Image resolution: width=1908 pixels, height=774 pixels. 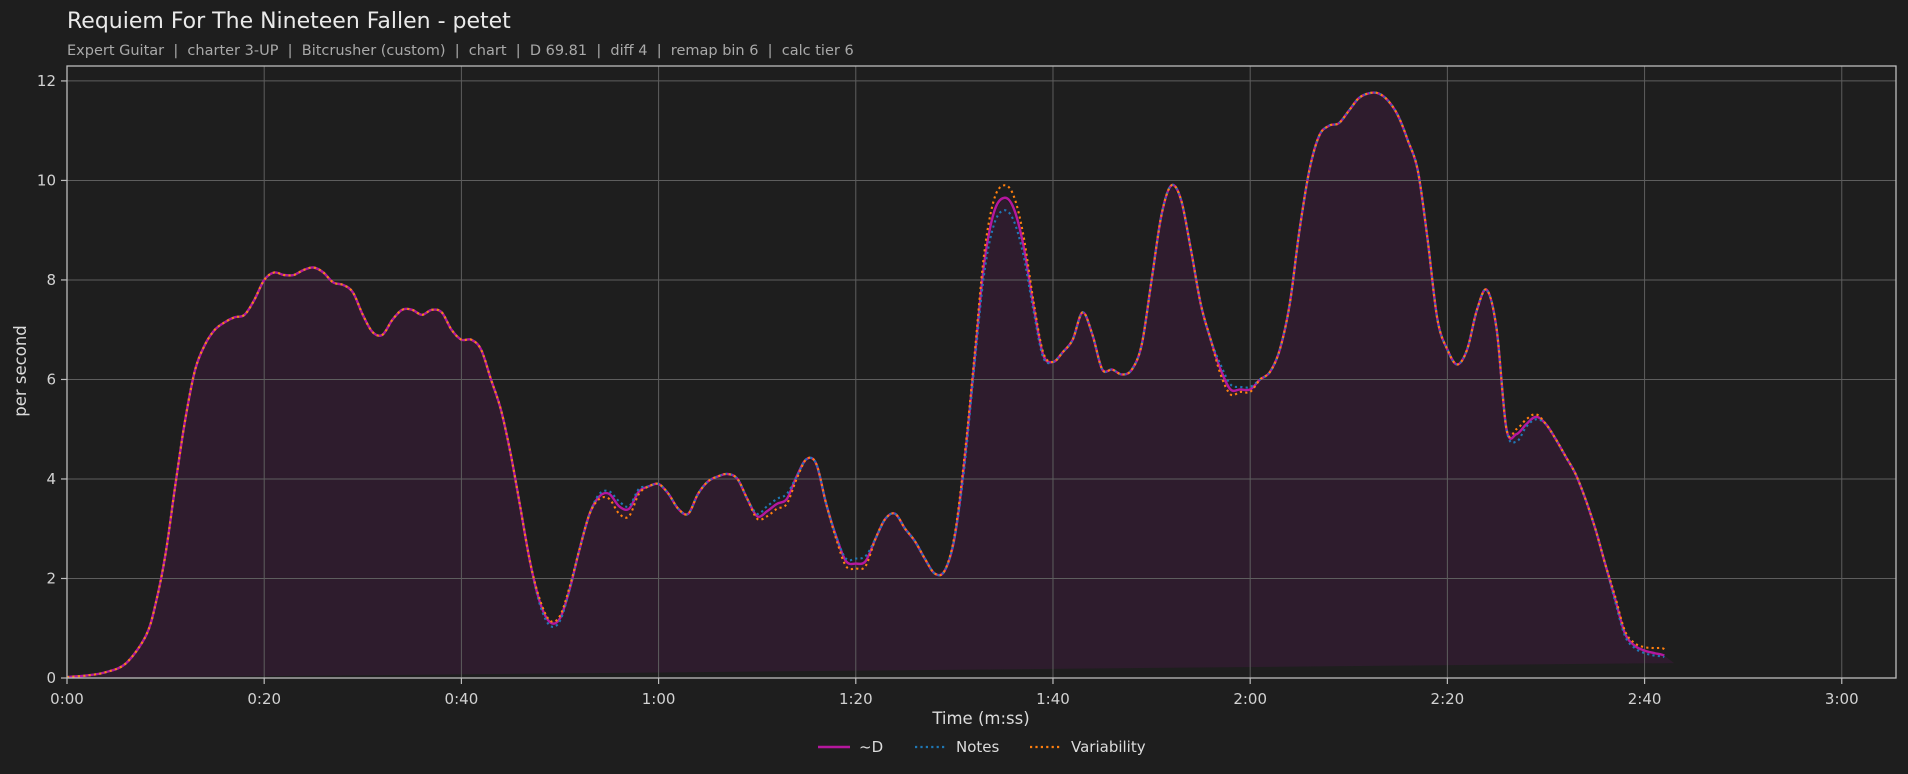 What do you see at coordinates (20, 371) in the screenshot?
I see `y-axis-label: per second` at bounding box center [20, 371].